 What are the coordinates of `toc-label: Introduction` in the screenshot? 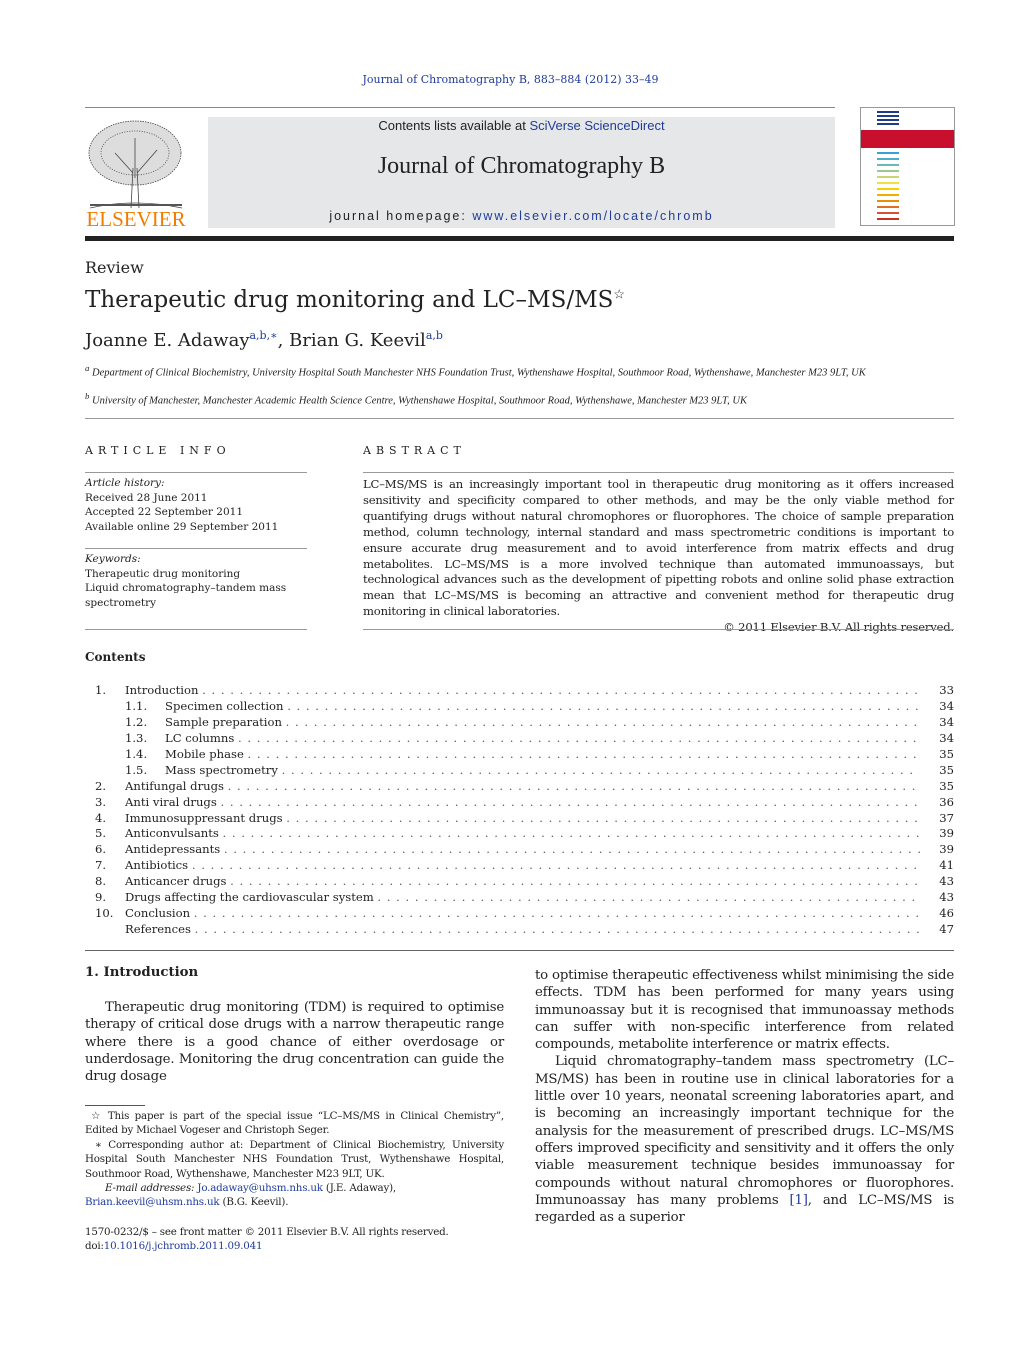 It's located at (161, 690).